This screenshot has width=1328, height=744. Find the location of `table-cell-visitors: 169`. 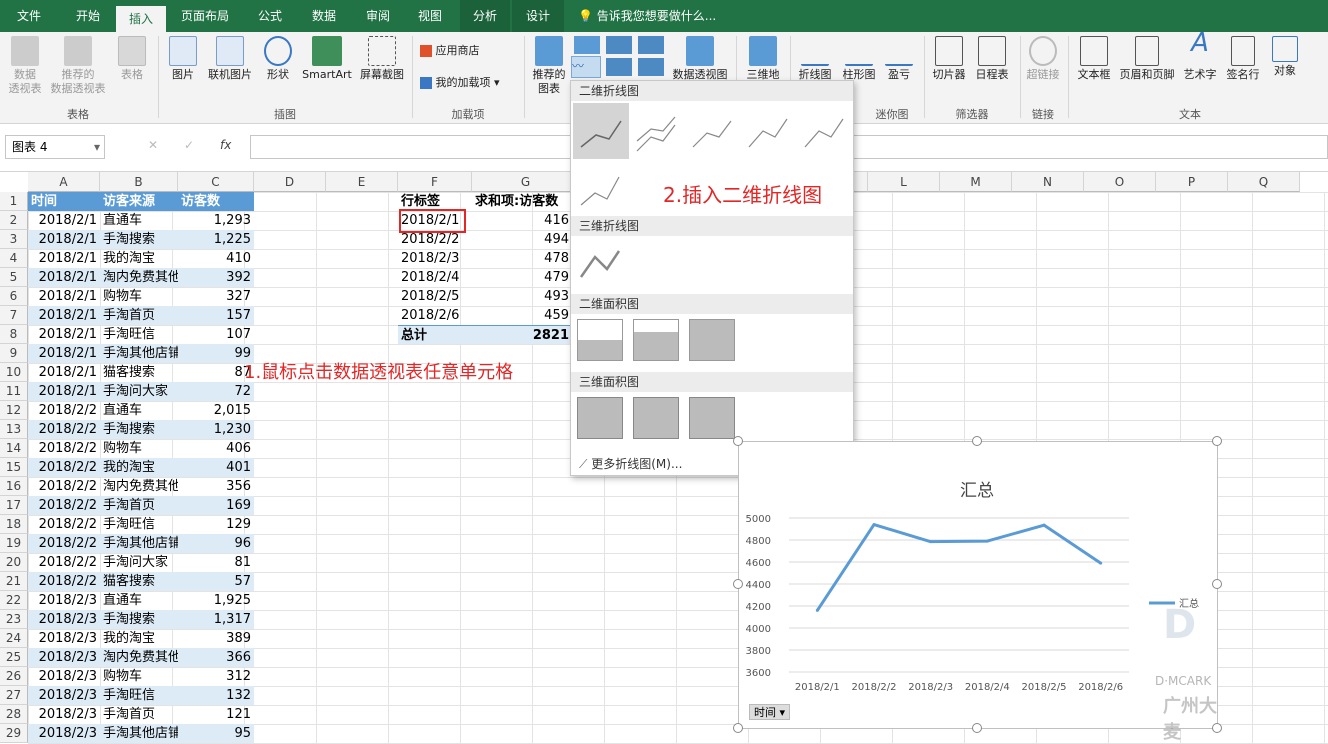

table-cell-visitors: 169 is located at coordinates (216, 505).